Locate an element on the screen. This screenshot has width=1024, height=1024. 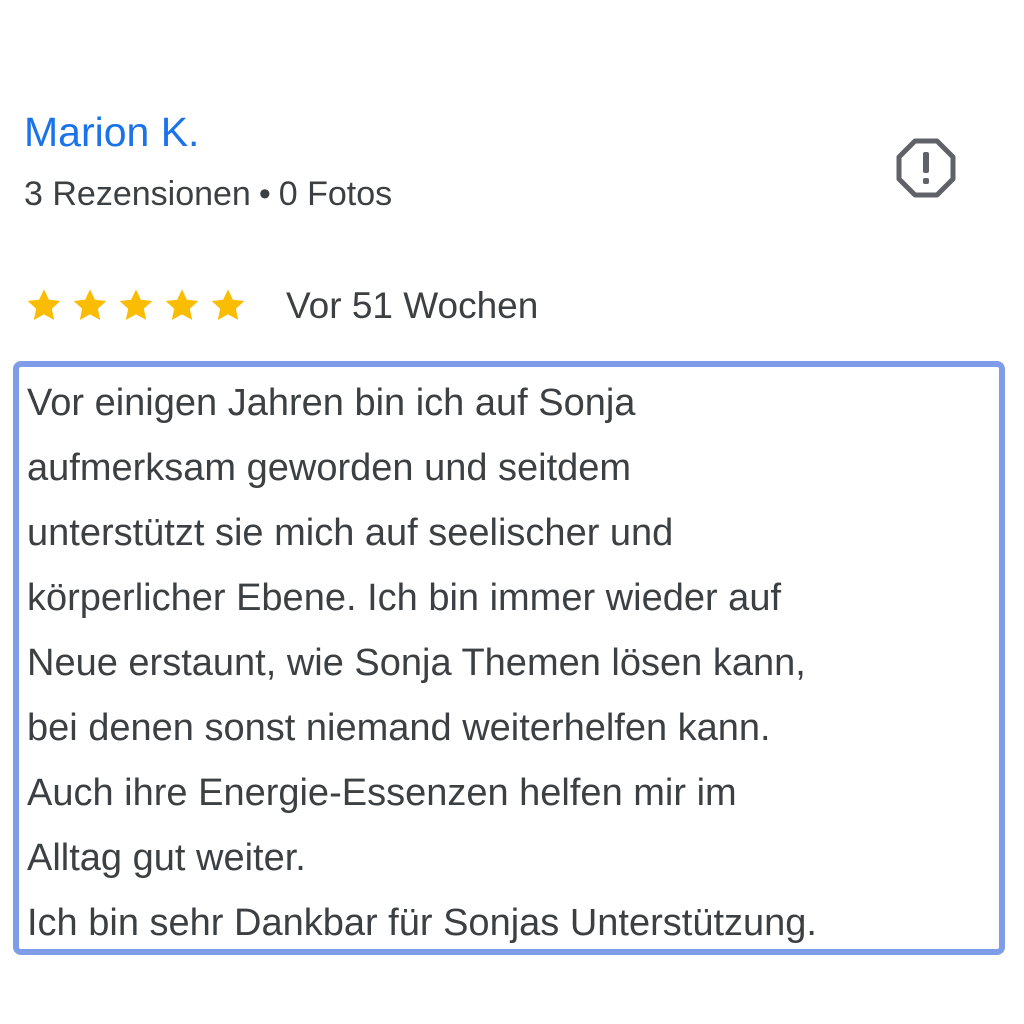
report-button is located at coordinates (926, 168).